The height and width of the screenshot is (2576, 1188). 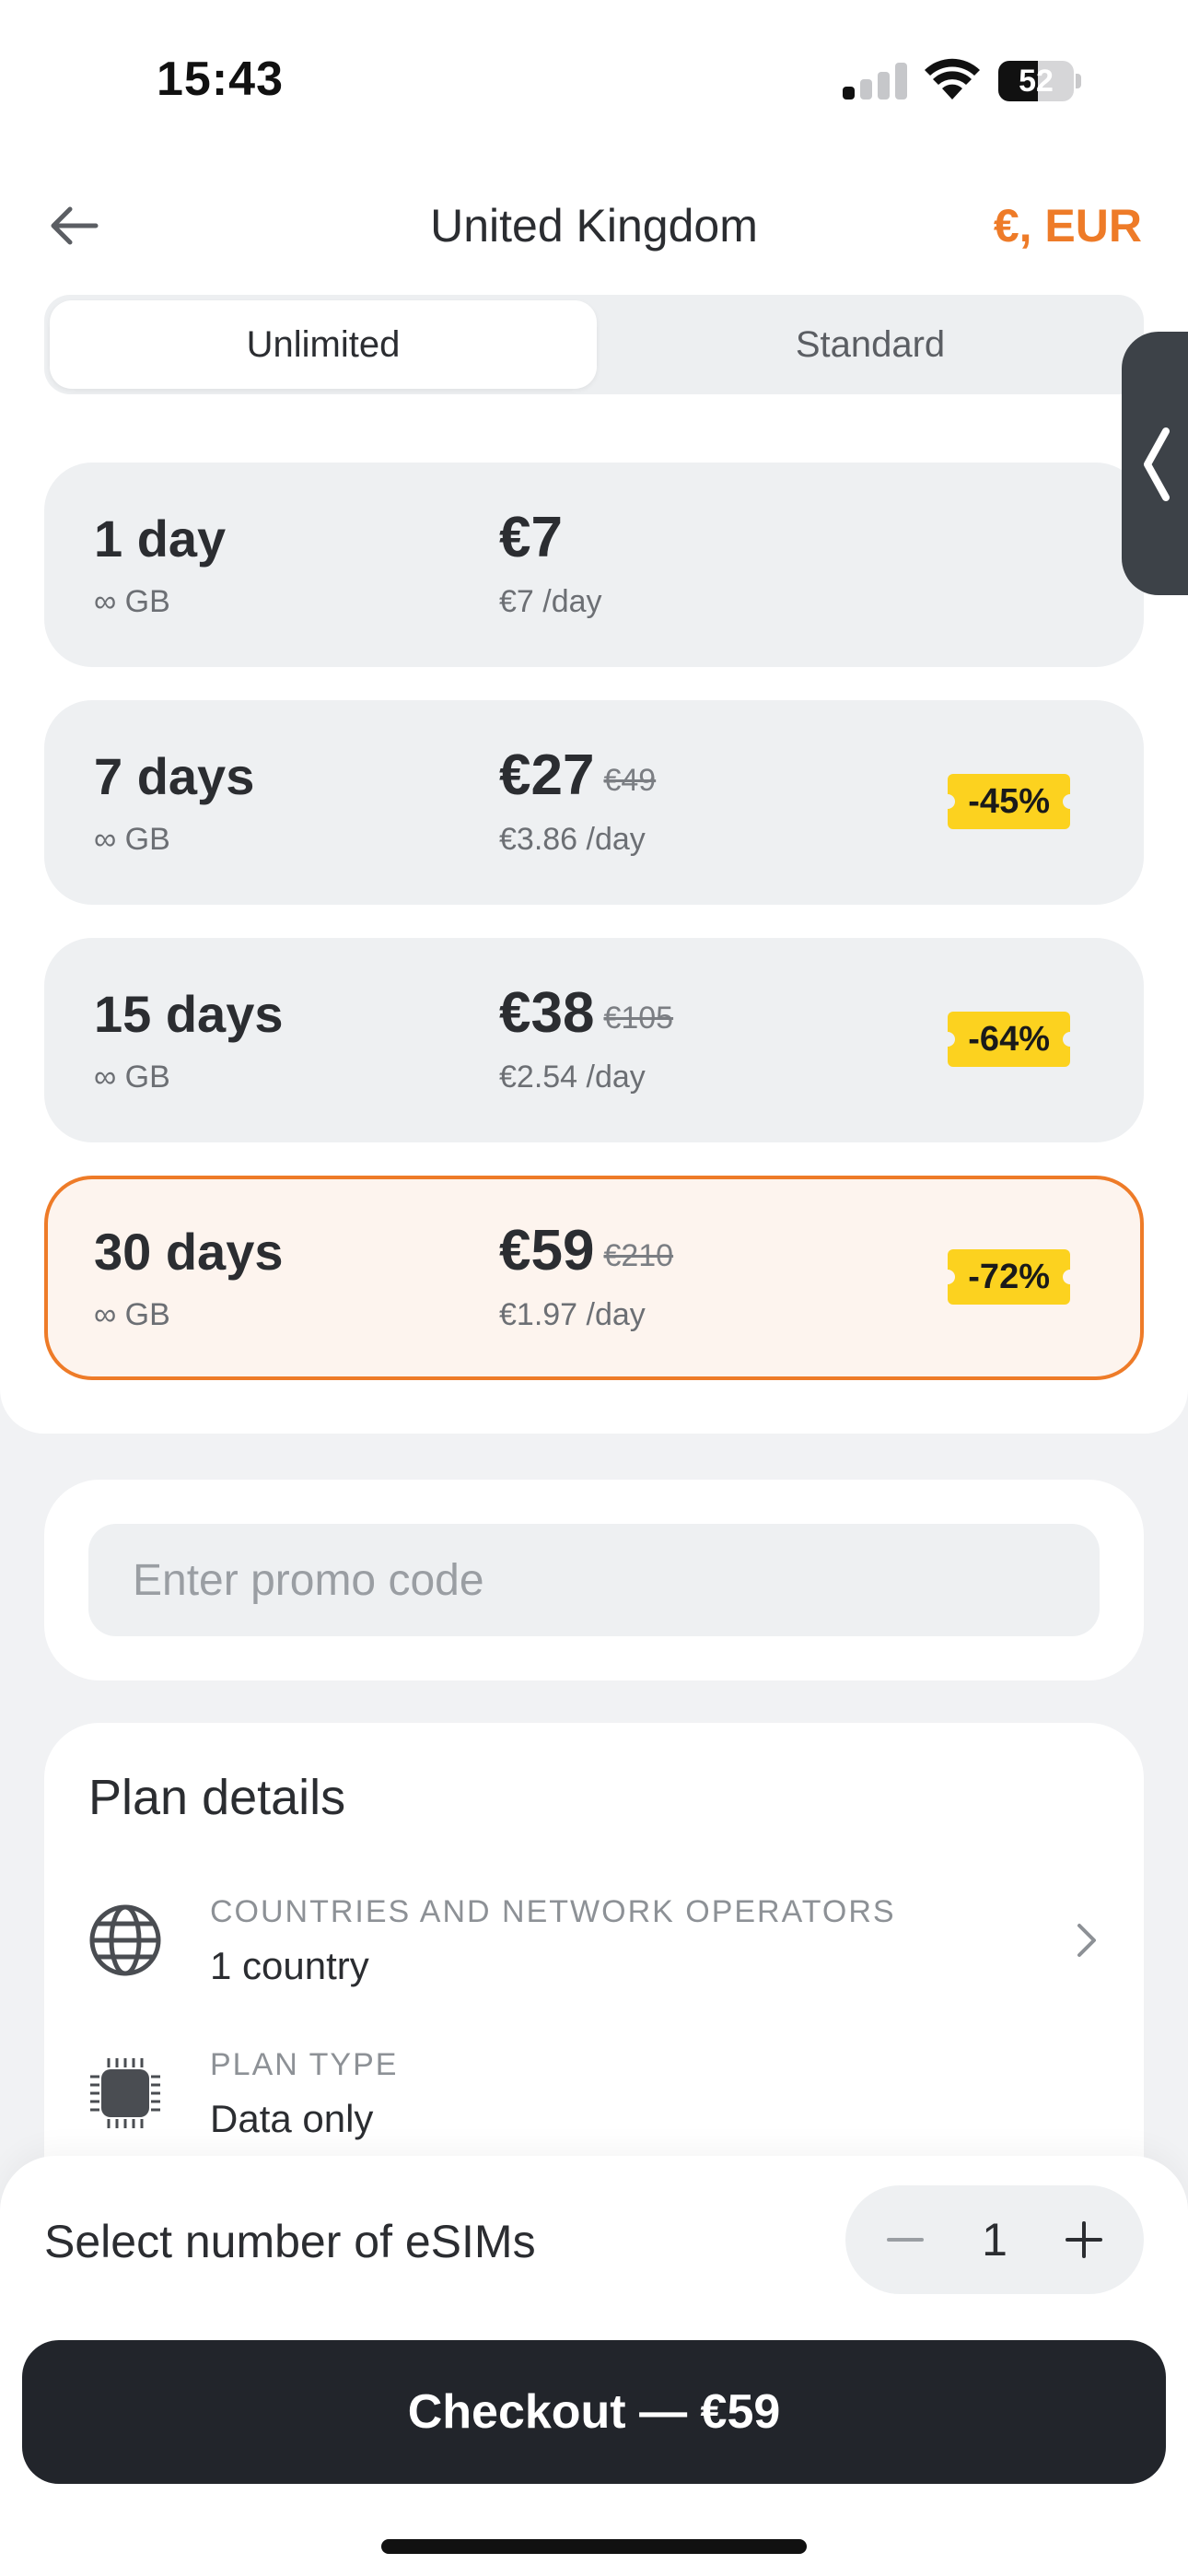 What do you see at coordinates (572, 839) in the screenshot?
I see `plan-per-day: €3.86 /day` at bounding box center [572, 839].